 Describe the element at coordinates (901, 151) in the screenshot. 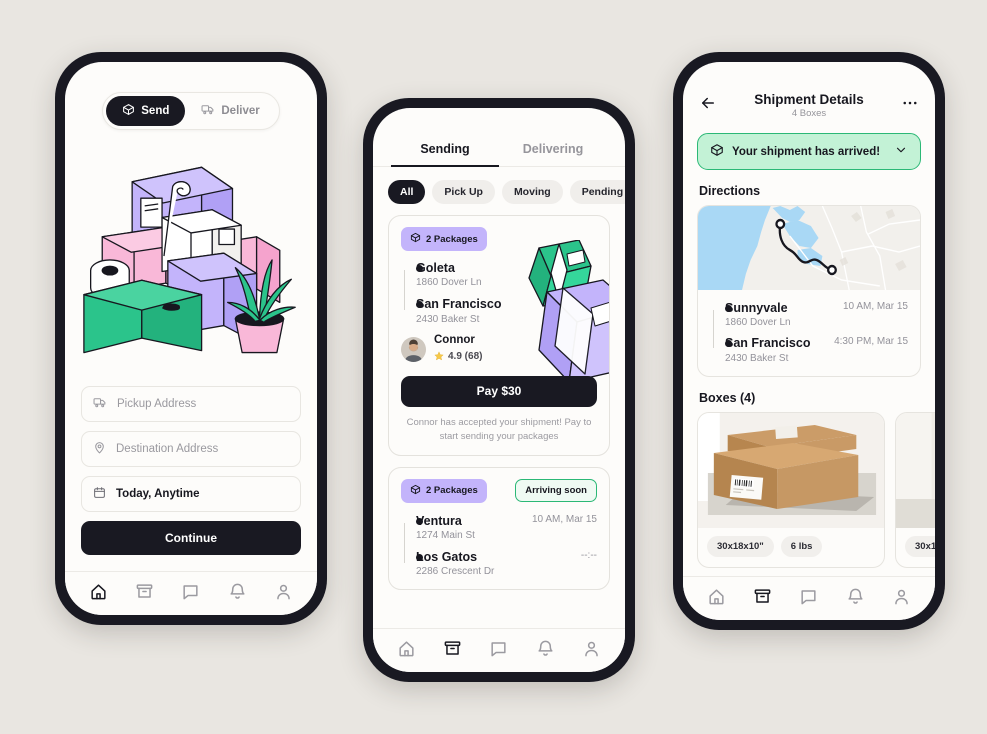

I see `chevron-down-icon` at that location.